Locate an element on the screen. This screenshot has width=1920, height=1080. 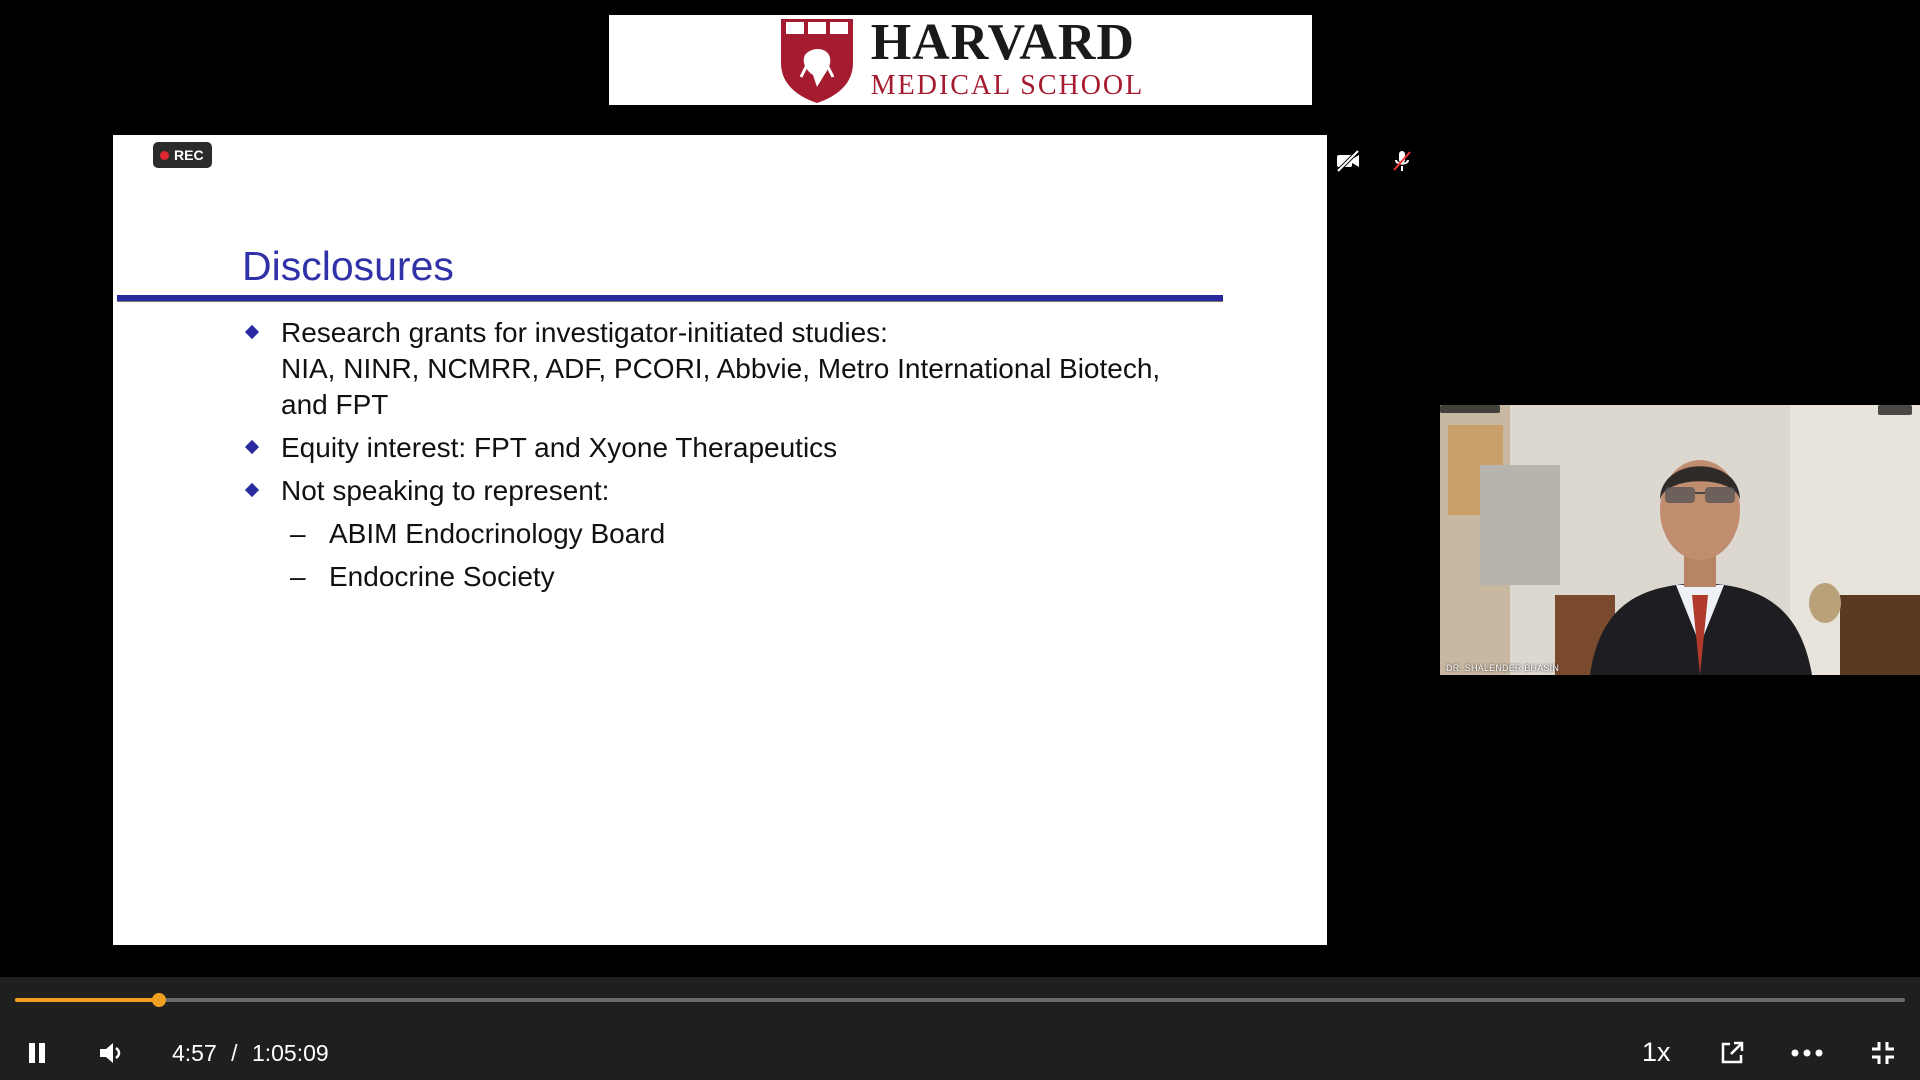
participant-name-label: DR. SHALENDER BHASIN is located at coordinates (1503, 668).